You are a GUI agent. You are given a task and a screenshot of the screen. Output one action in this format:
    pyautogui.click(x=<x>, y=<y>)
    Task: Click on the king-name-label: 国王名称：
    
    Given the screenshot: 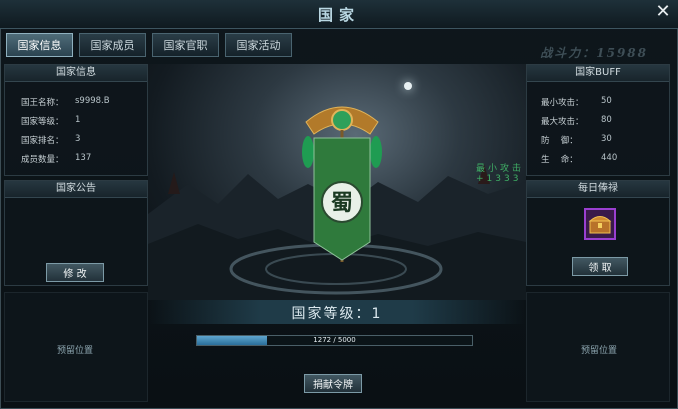 What is the action you would take?
    pyautogui.click(x=42, y=103)
    